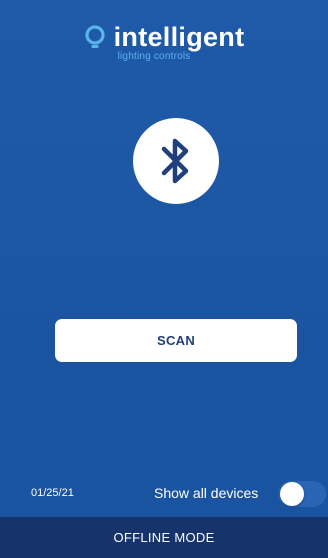 This screenshot has height=558, width=328. I want to click on brand-logo: intelligent lighting controls, so click(164, 42).